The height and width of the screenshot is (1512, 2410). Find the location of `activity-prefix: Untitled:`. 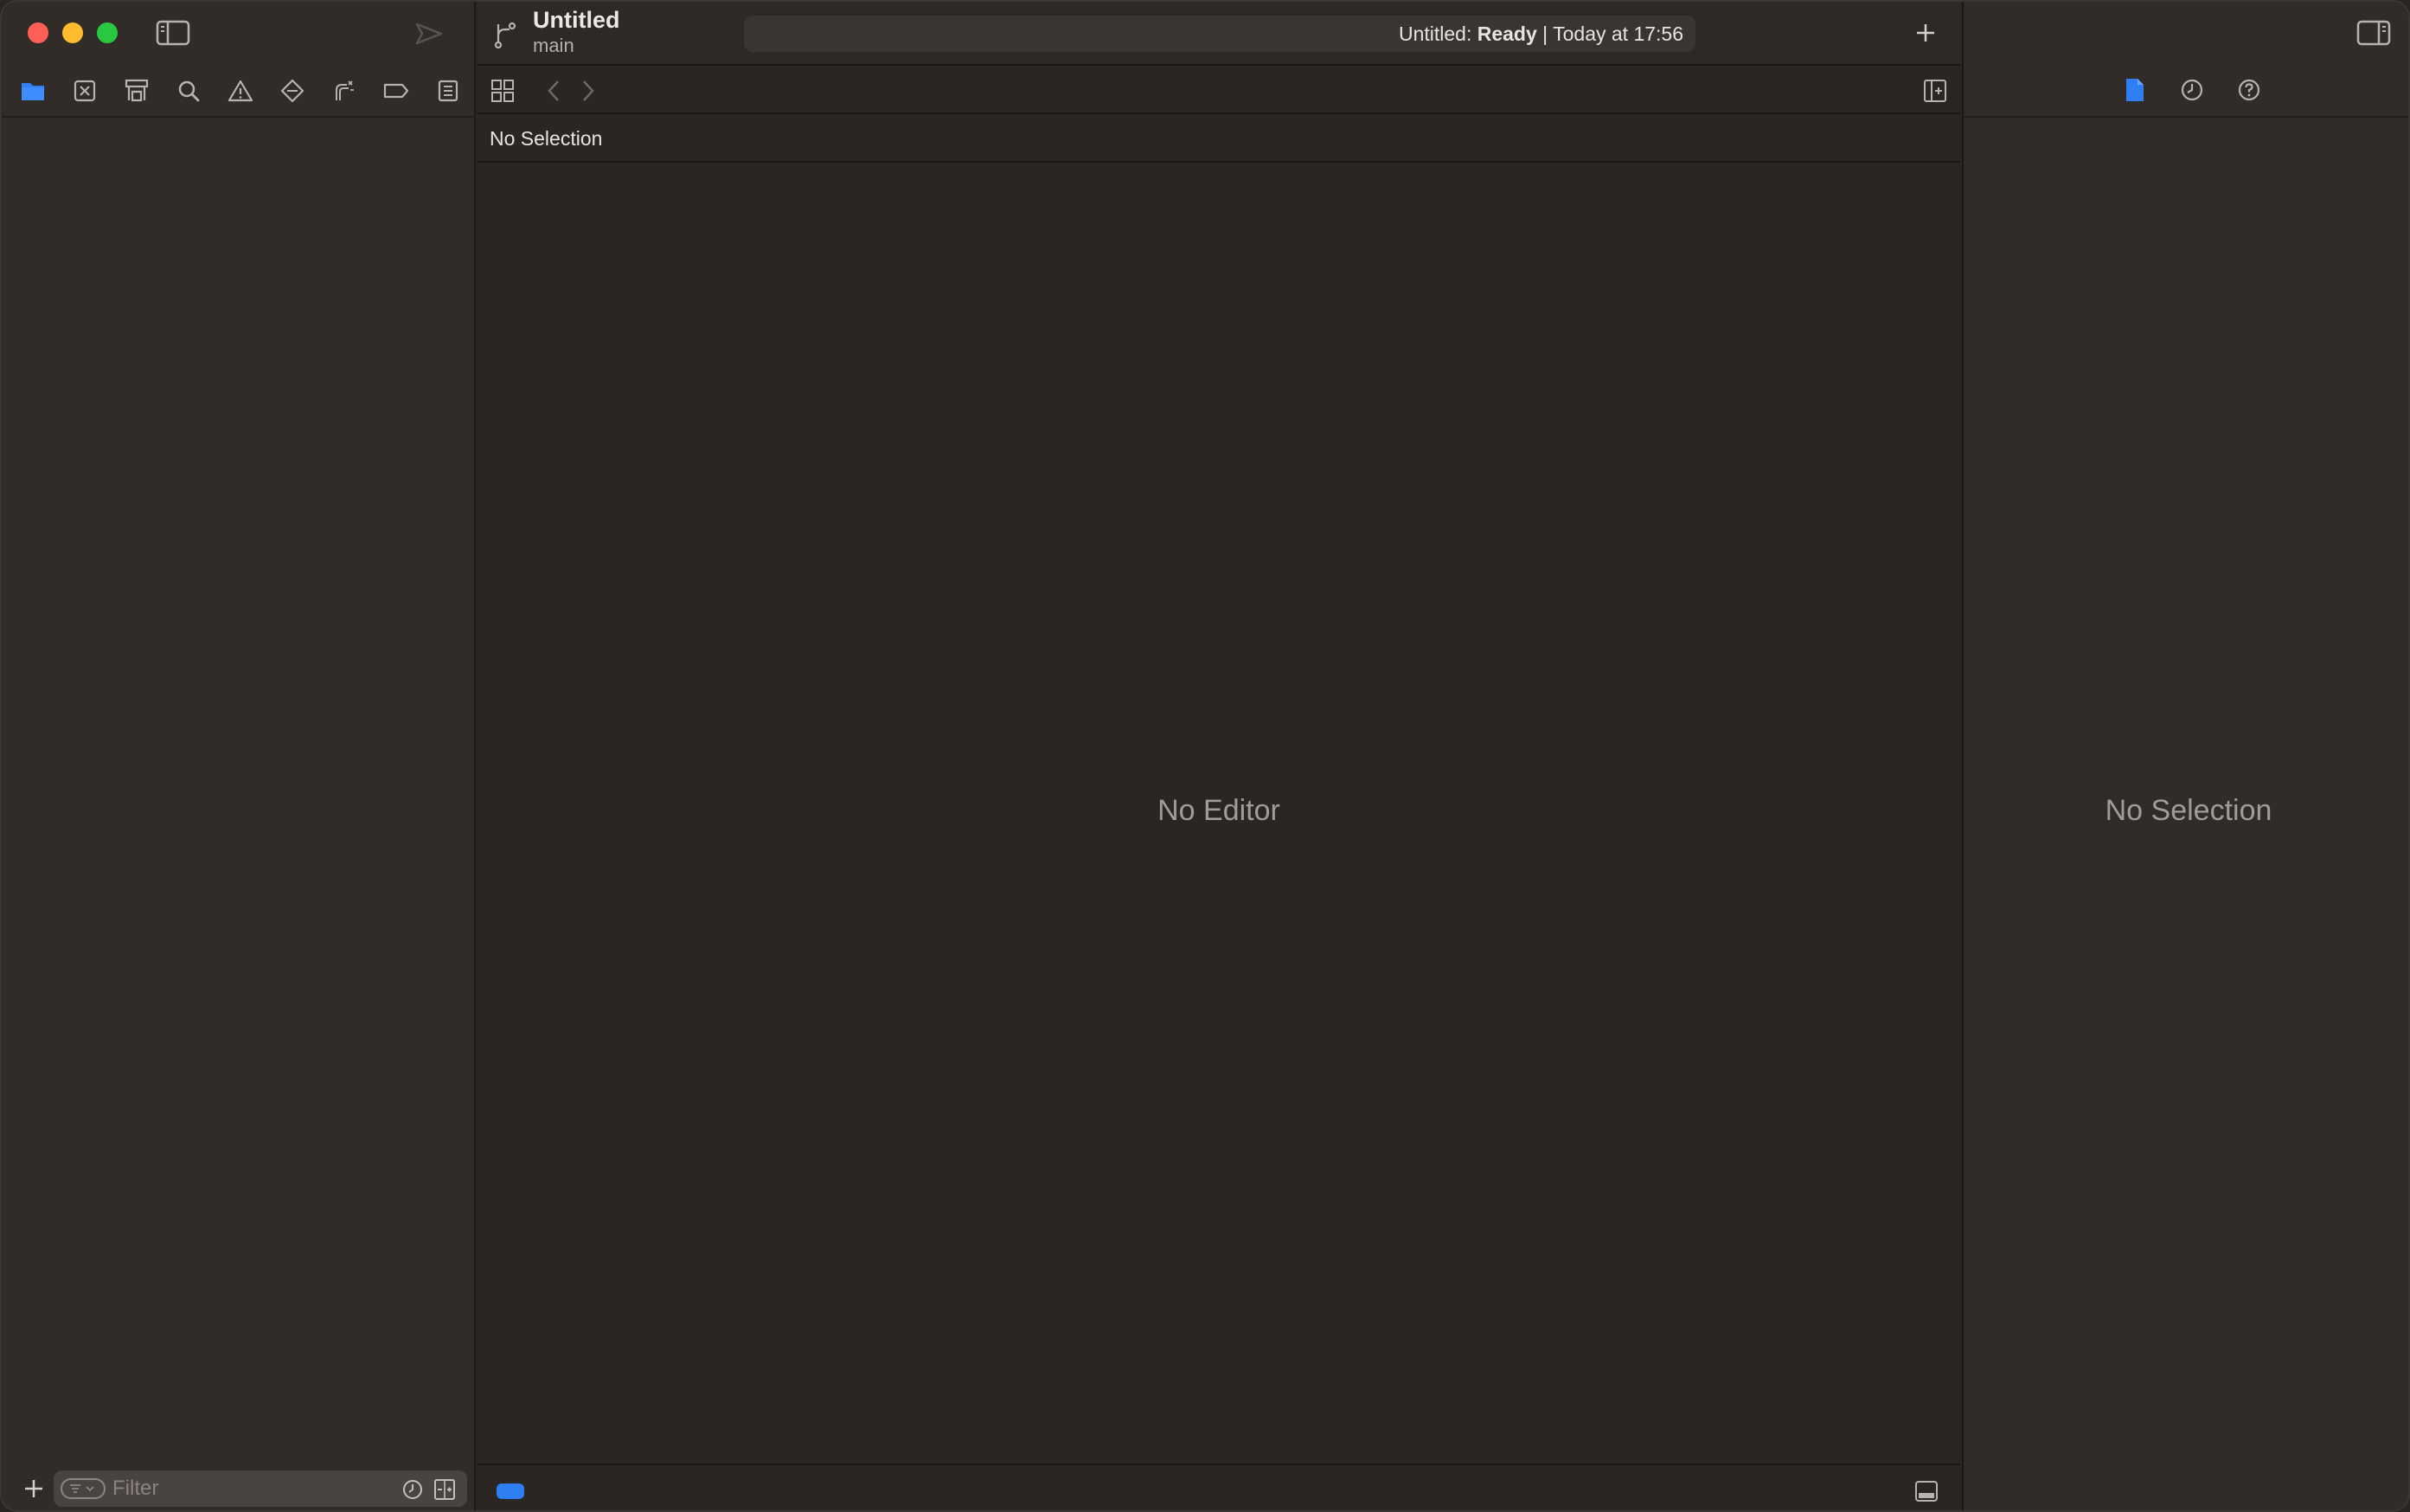

activity-prefix: Untitled: is located at coordinates (1437, 33).